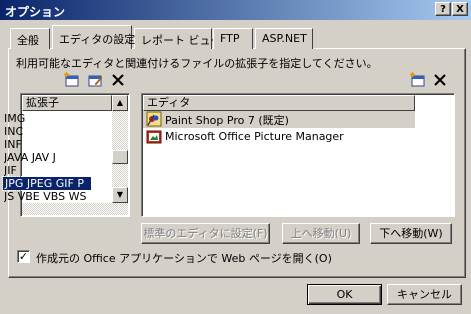 This screenshot has width=471, height=314. I want to click on new-extension-icon, so click(72, 80).